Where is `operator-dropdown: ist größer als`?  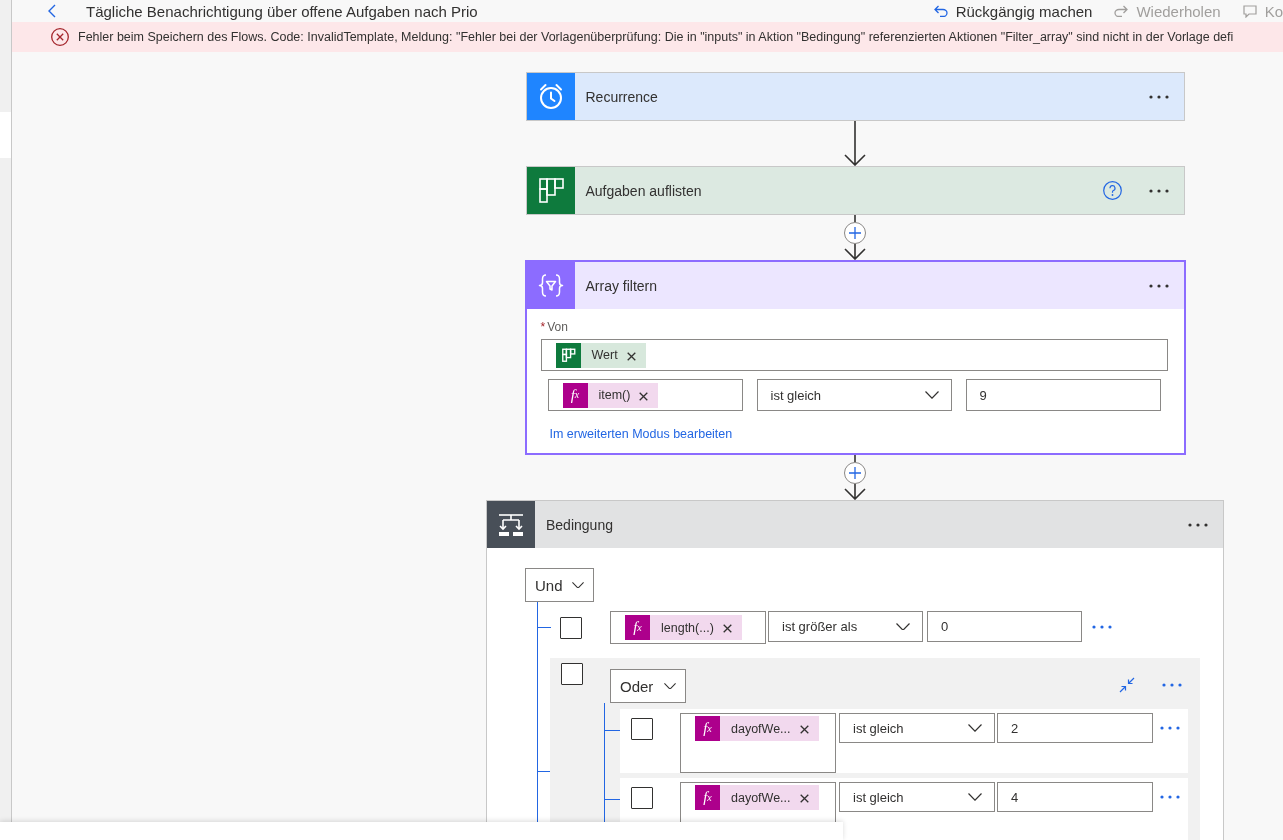
operator-dropdown: ist größer als is located at coordinates (845, 626).